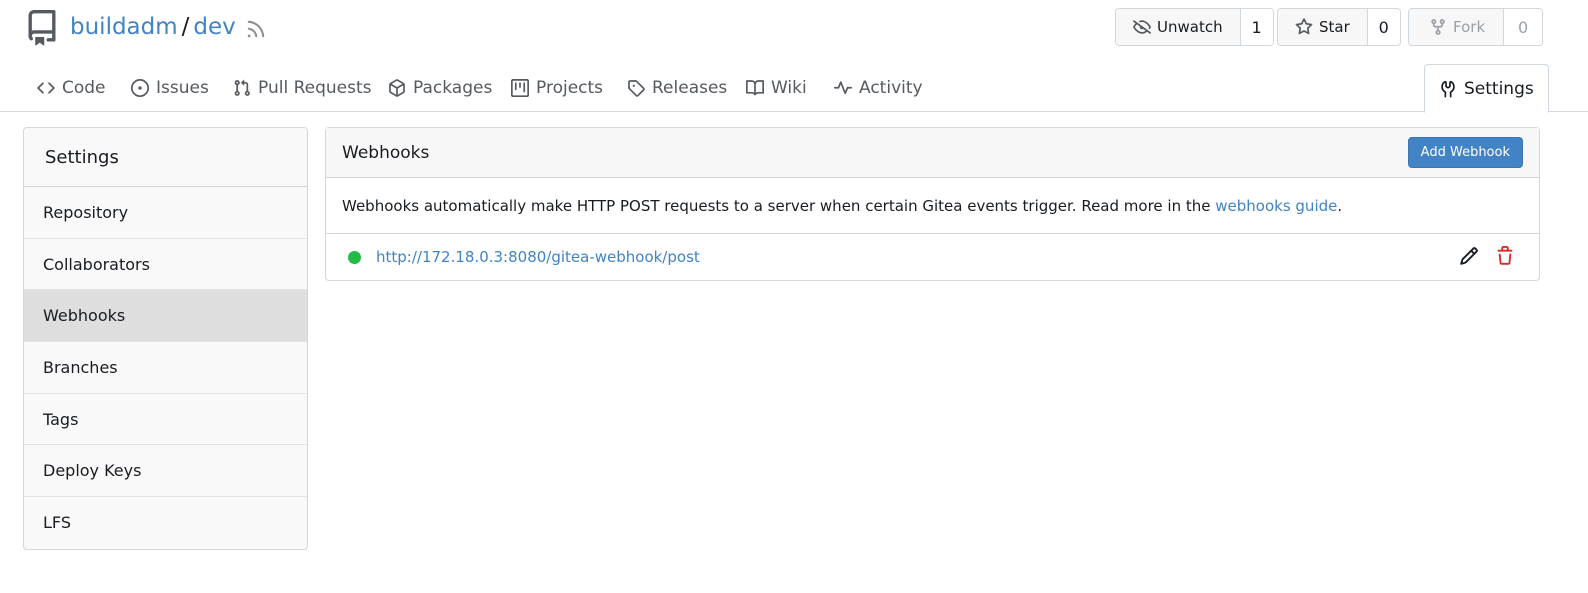 The width and height of the screenshot is (1588, 593). I want to click on tab-wiki-label: Wiki, so click(789, 88).